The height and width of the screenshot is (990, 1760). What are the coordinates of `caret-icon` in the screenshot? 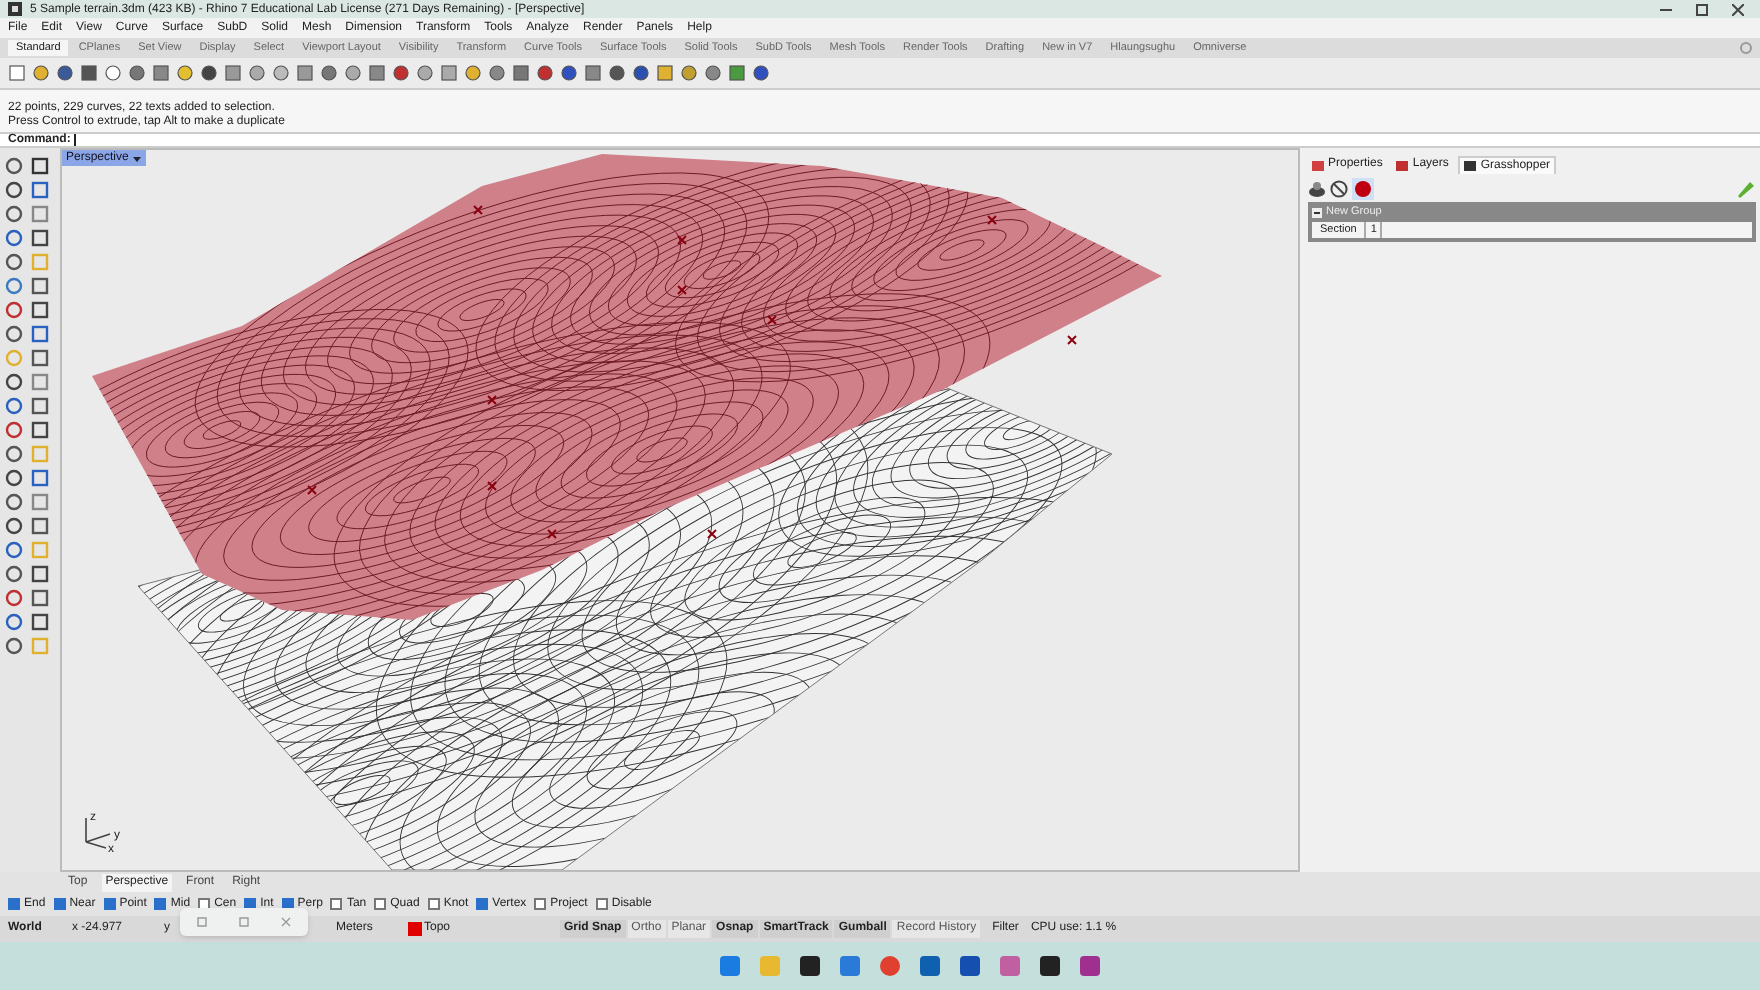 It's located at (137, 158).